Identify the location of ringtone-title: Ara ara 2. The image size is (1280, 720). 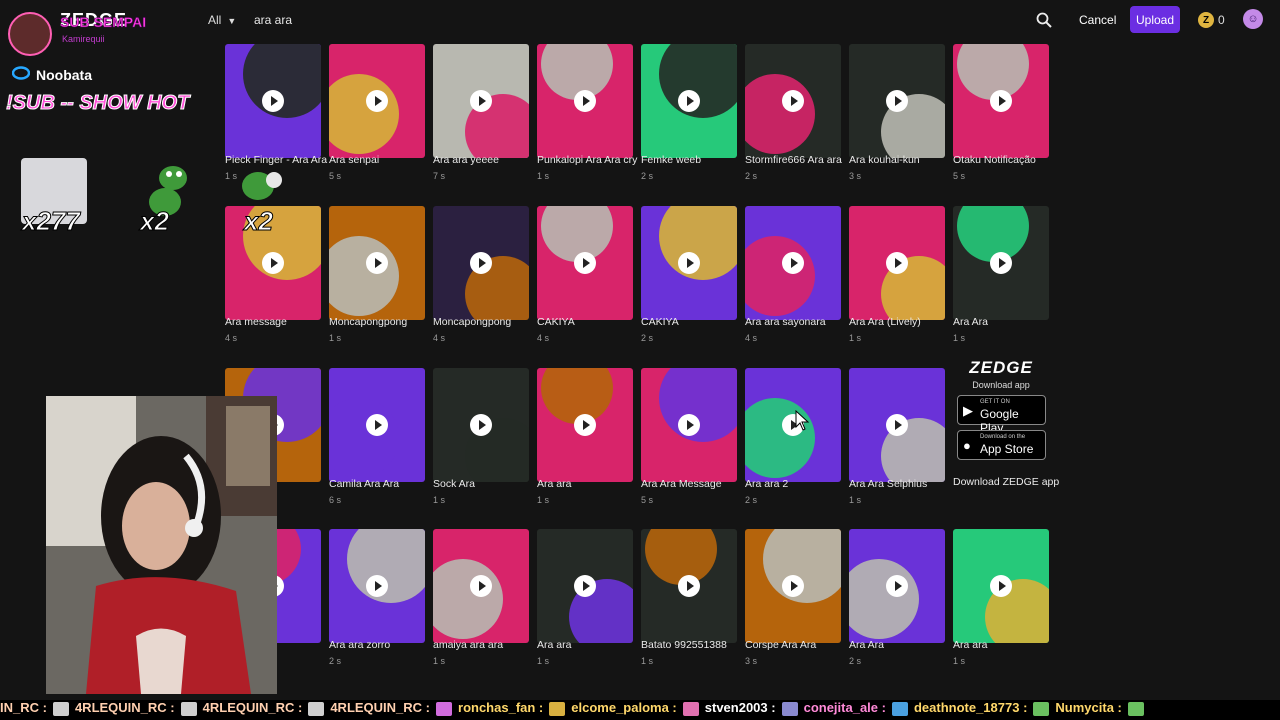
(766, 484).